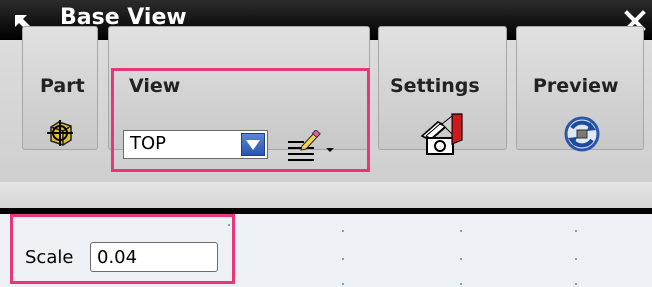 The image size is (652, 287). Describe the element at coordinates (154, 257) in the screenshot. I see `scale-input` at that location.